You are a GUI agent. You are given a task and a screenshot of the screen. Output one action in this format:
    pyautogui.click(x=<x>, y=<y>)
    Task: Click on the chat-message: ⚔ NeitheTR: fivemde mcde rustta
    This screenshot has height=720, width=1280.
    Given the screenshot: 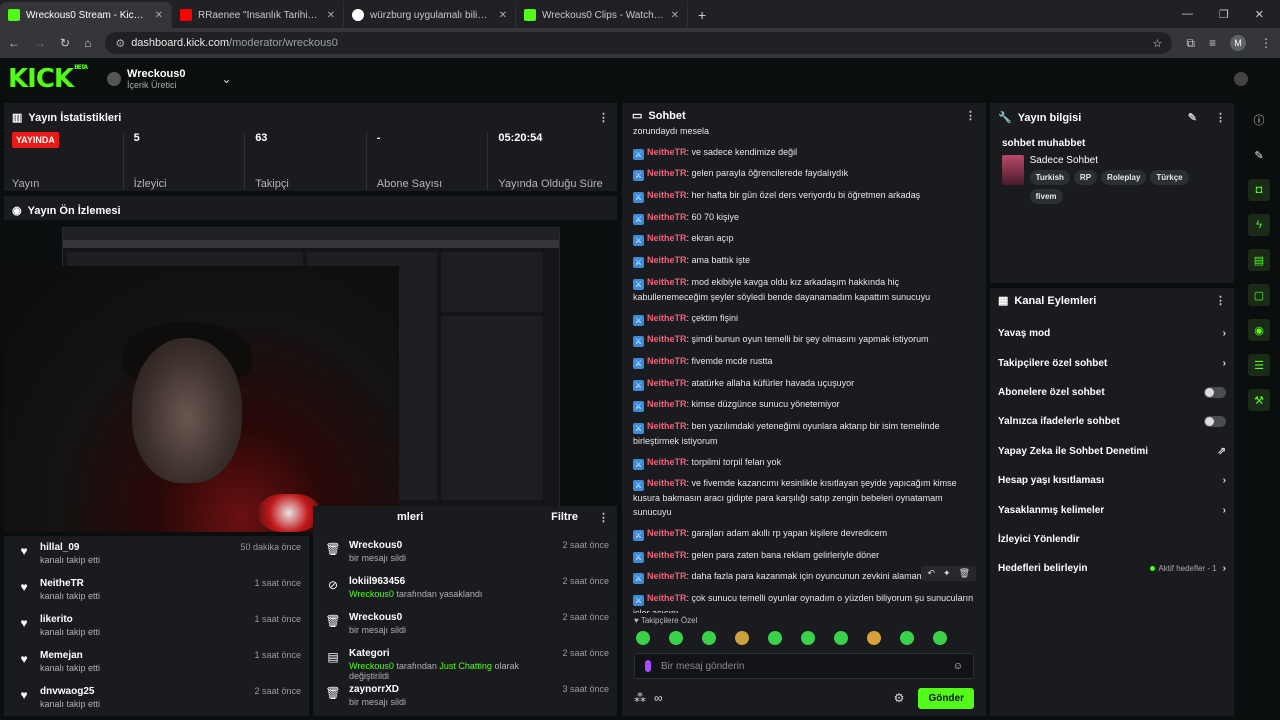 What is the action you would take?
    pyautogui.click(x=804, y=361)
    